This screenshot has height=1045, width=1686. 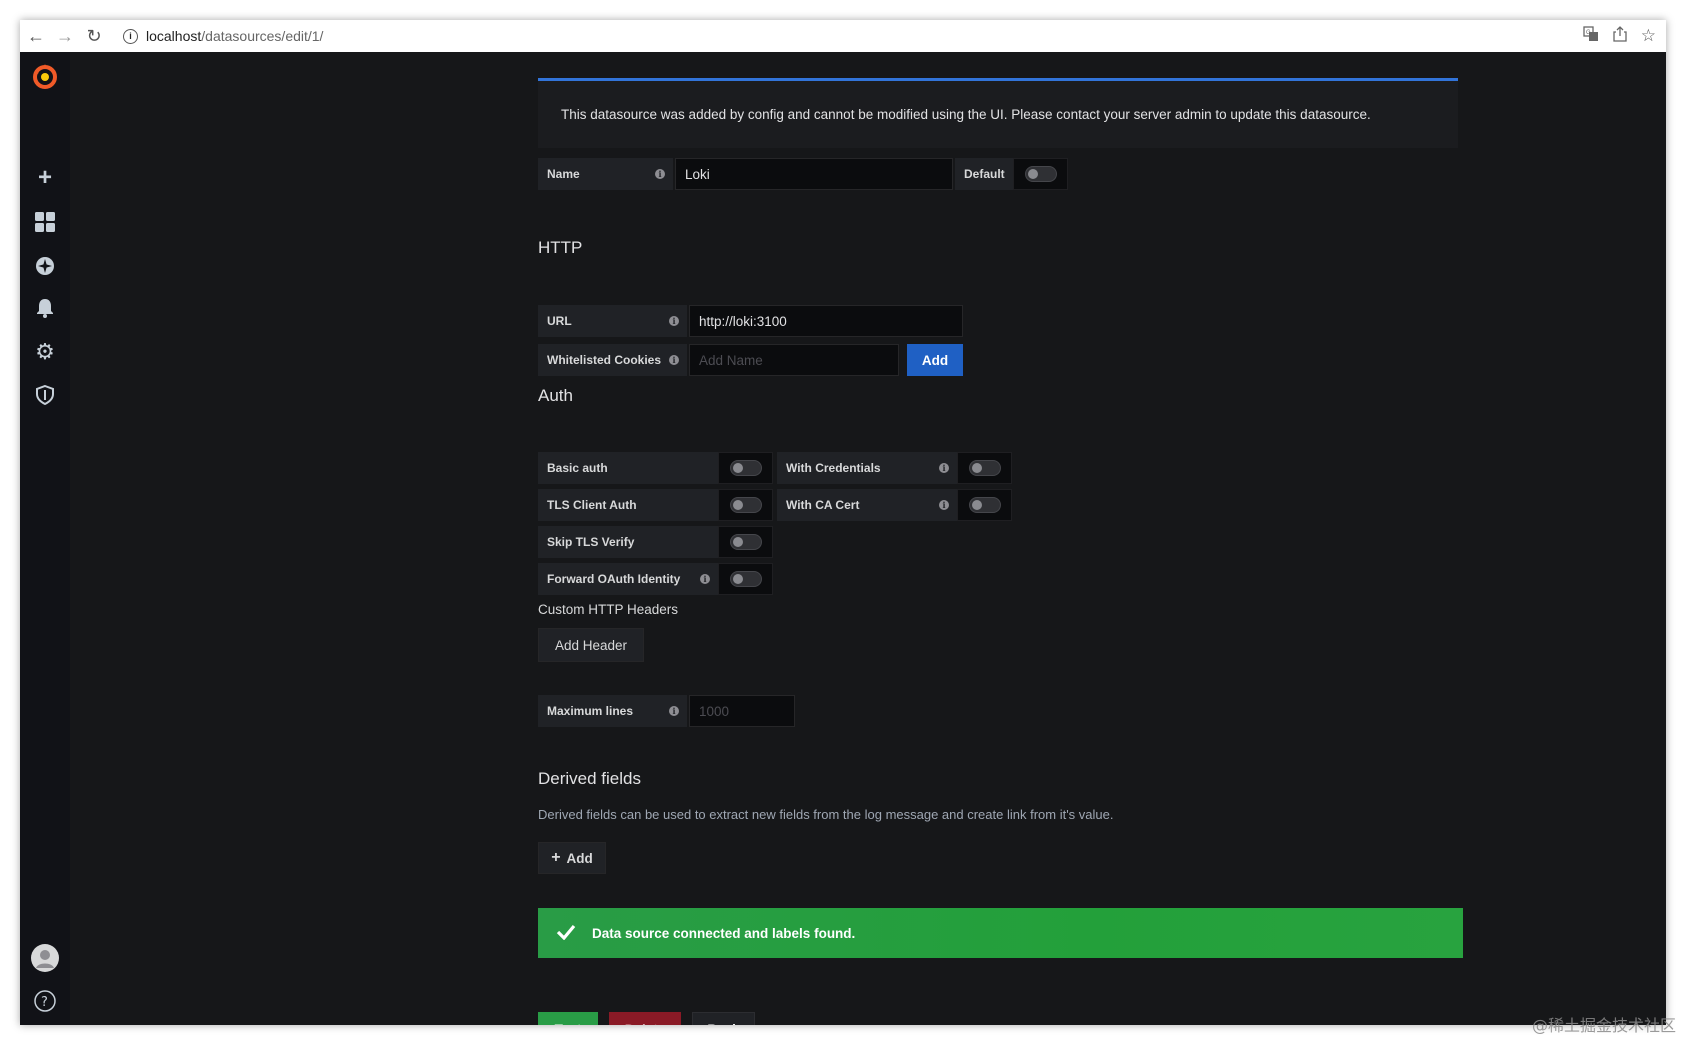 I want to click on with-ca-cert-label-box: With CA Cert i, so click(x=867, y=505).